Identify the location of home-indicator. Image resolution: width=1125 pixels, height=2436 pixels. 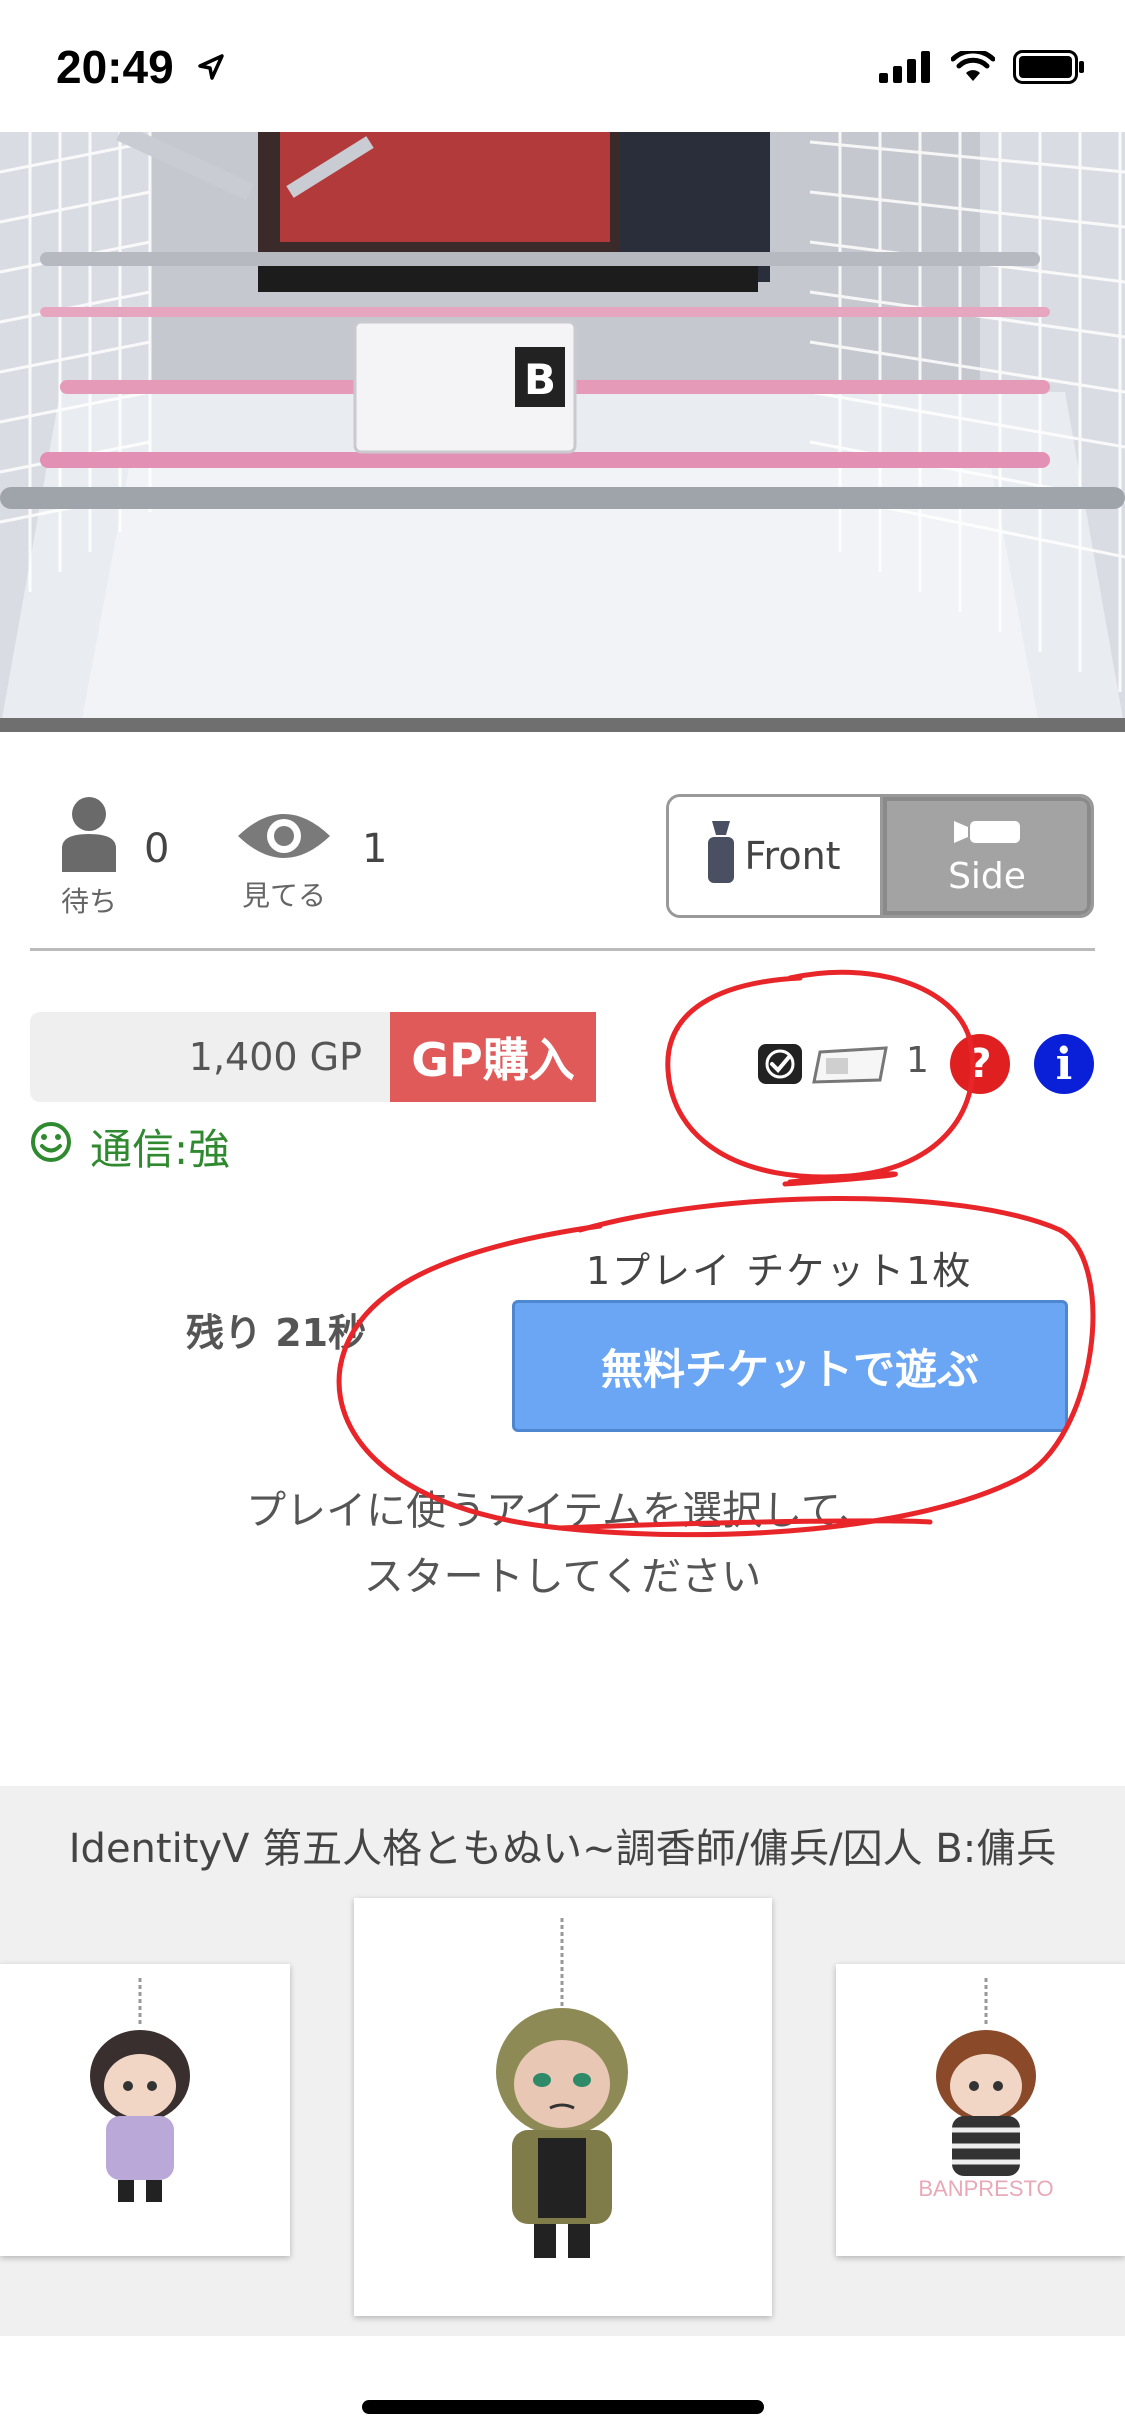
(563, 2407).